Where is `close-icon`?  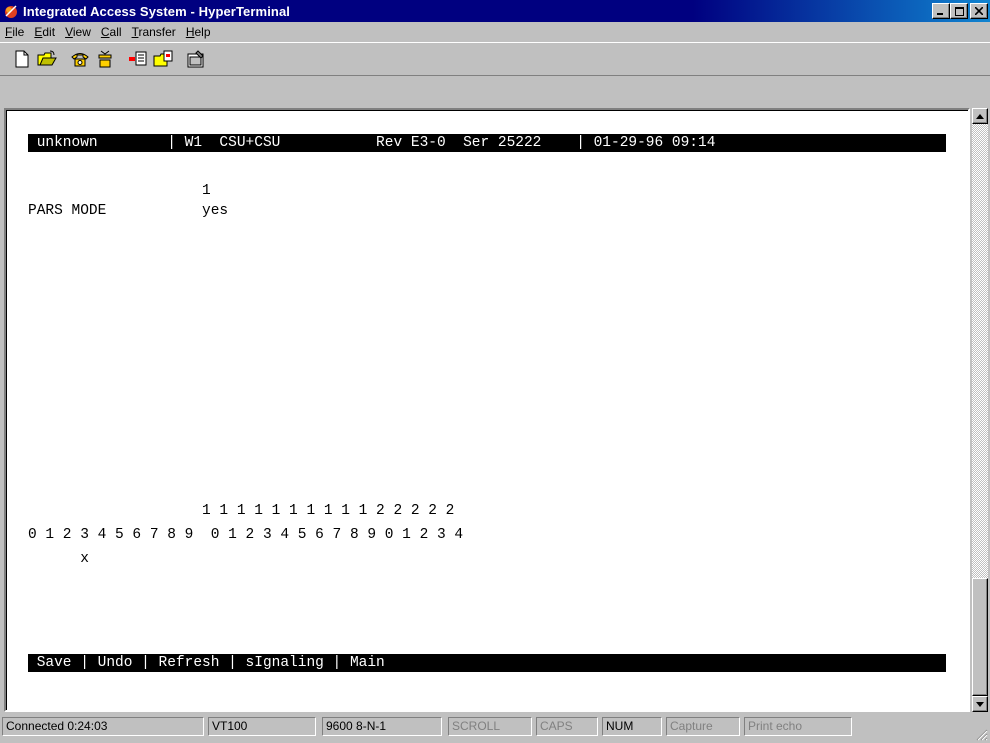
close-icon is located at coordinates (979, 11).